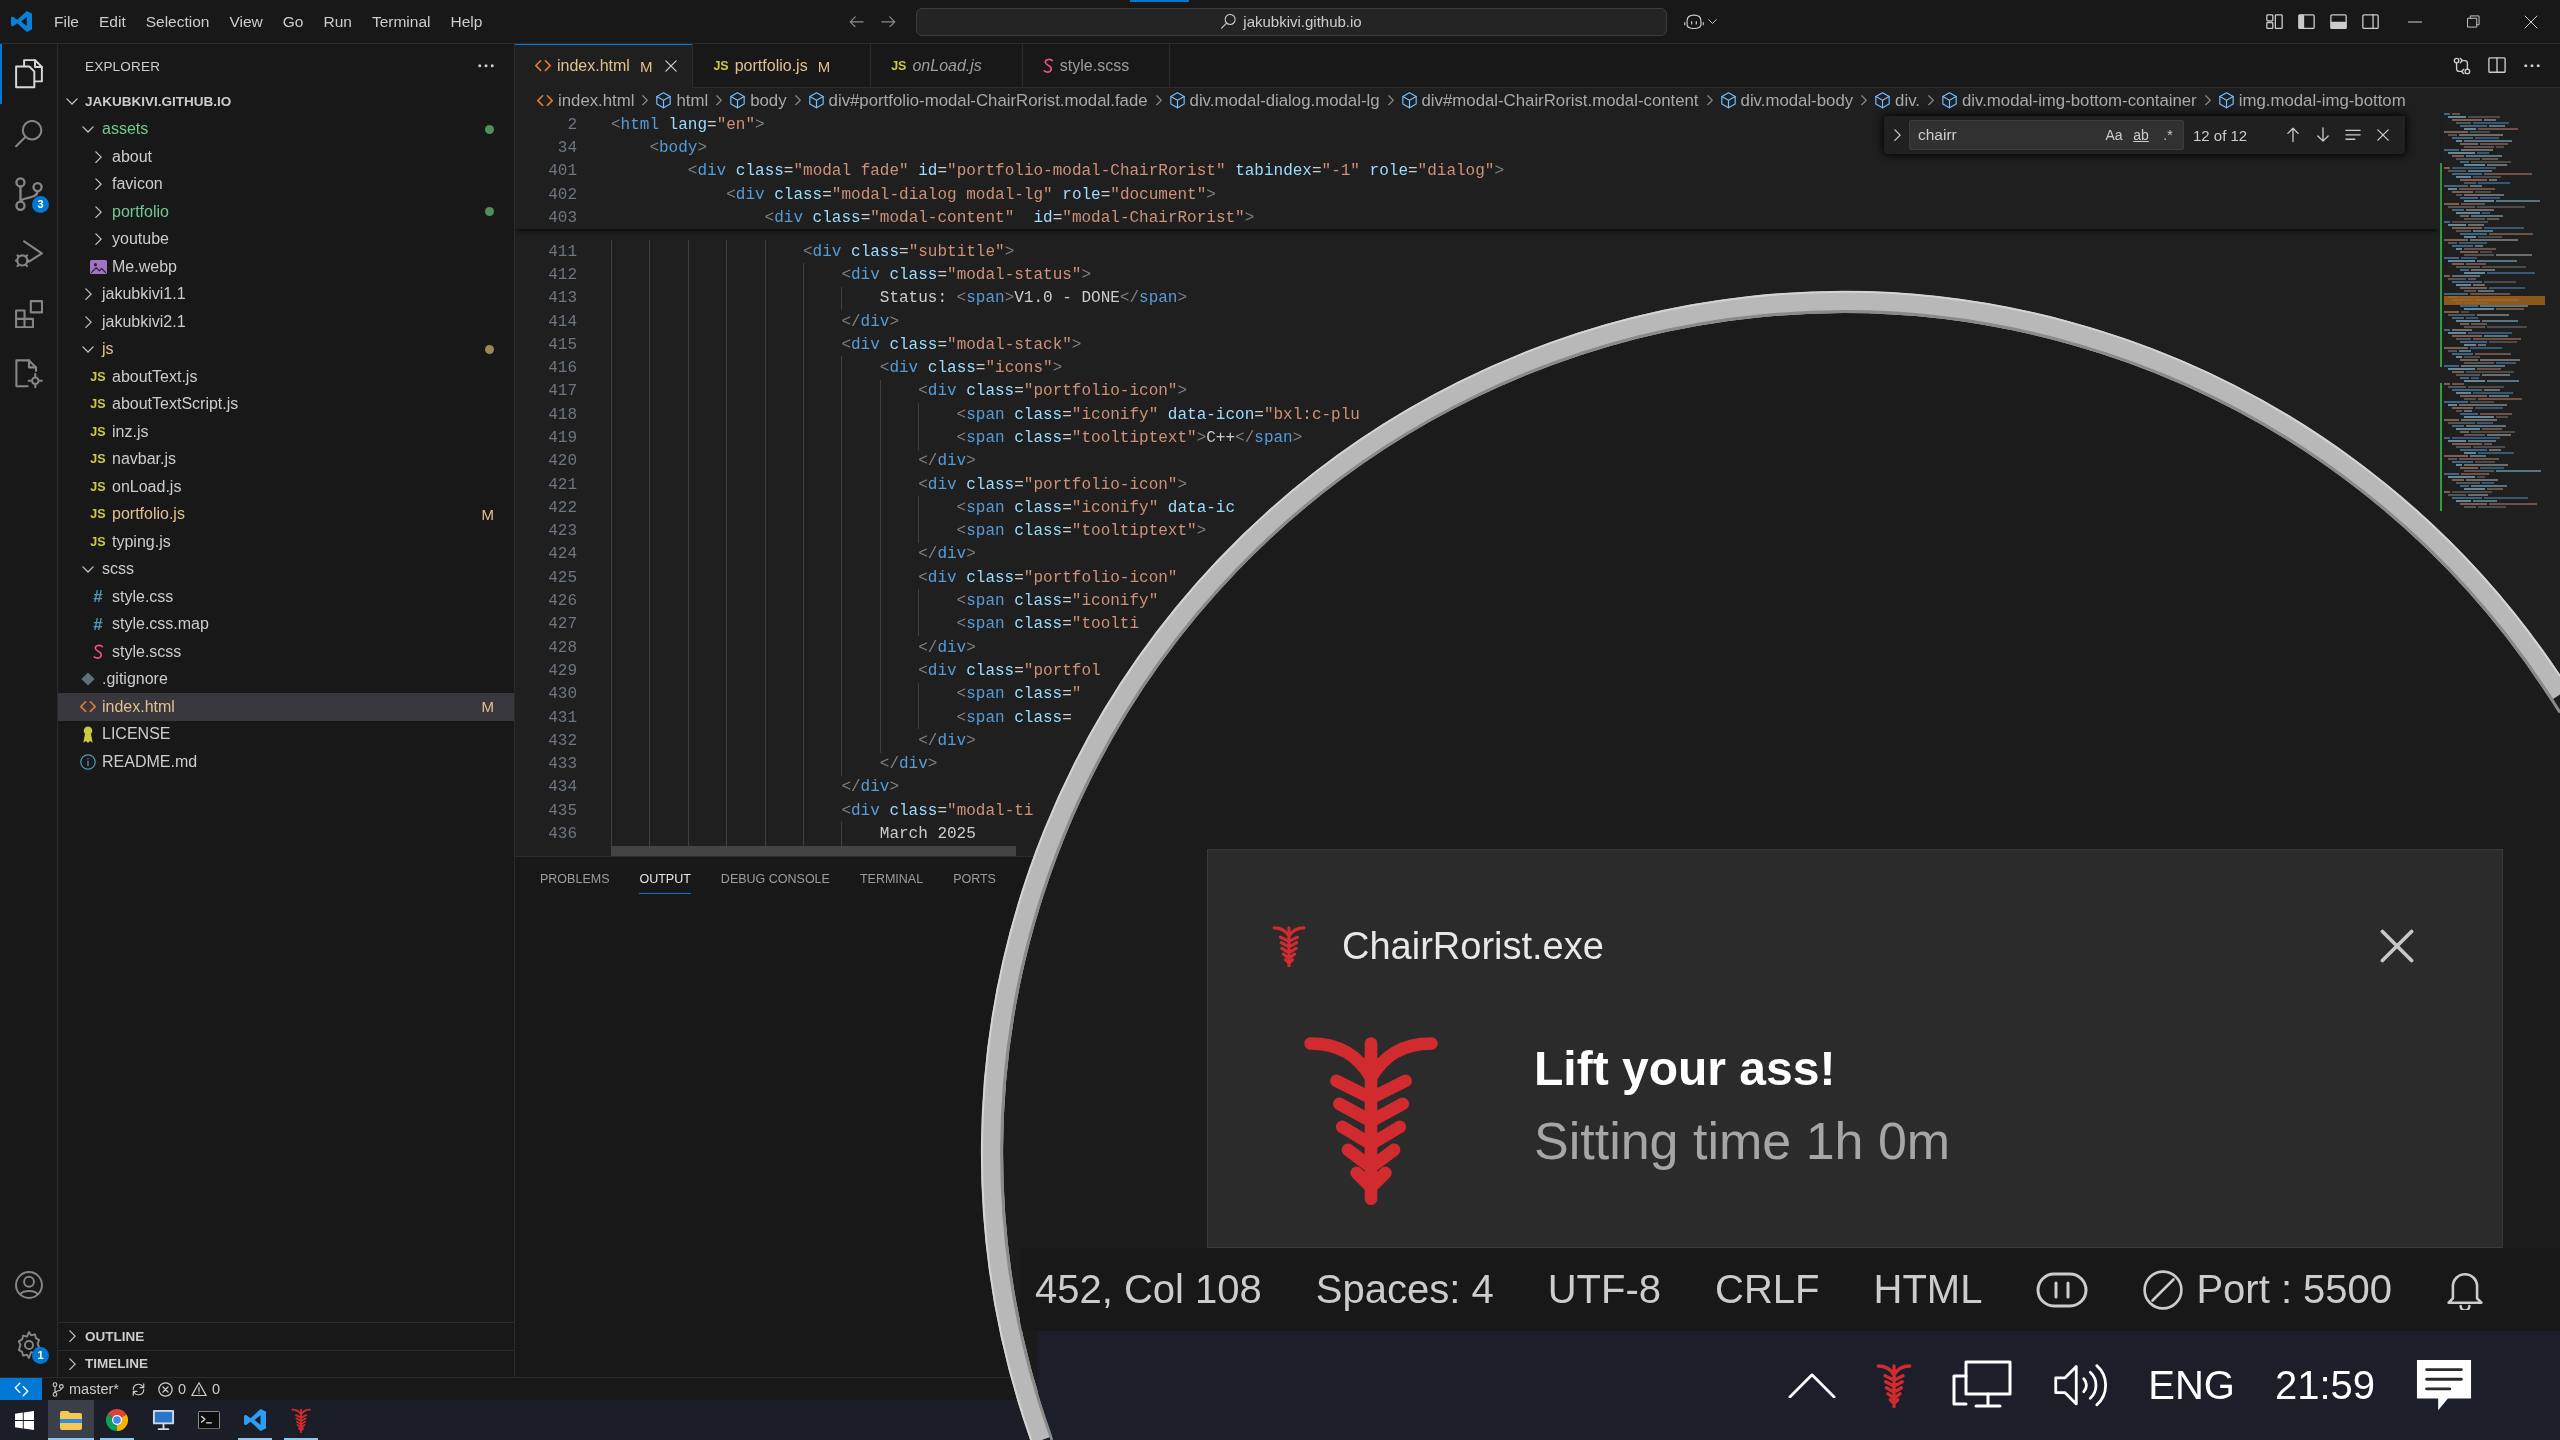 This screenshot has height=1440, width=2560. I want to click on breadcrumb-item: body, so click(758, 100).